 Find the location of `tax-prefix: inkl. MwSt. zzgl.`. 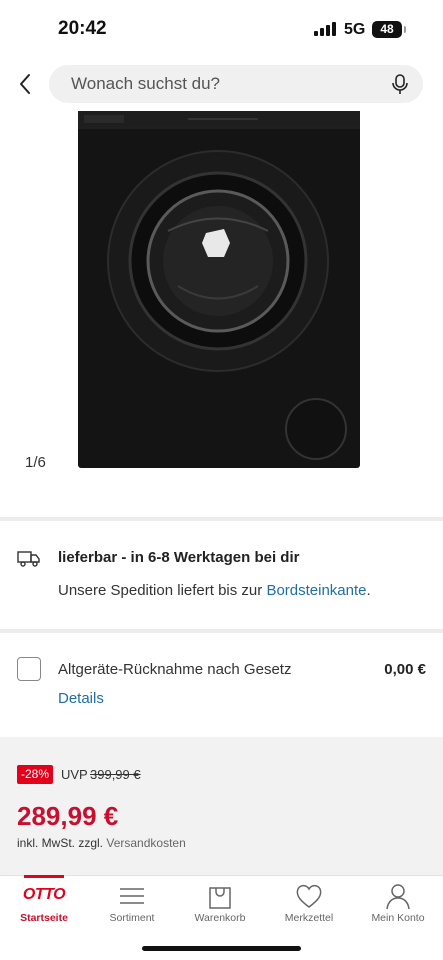

tax-prefix: inkl. MwSt. zzgl. is located at coordinates (62, 843).